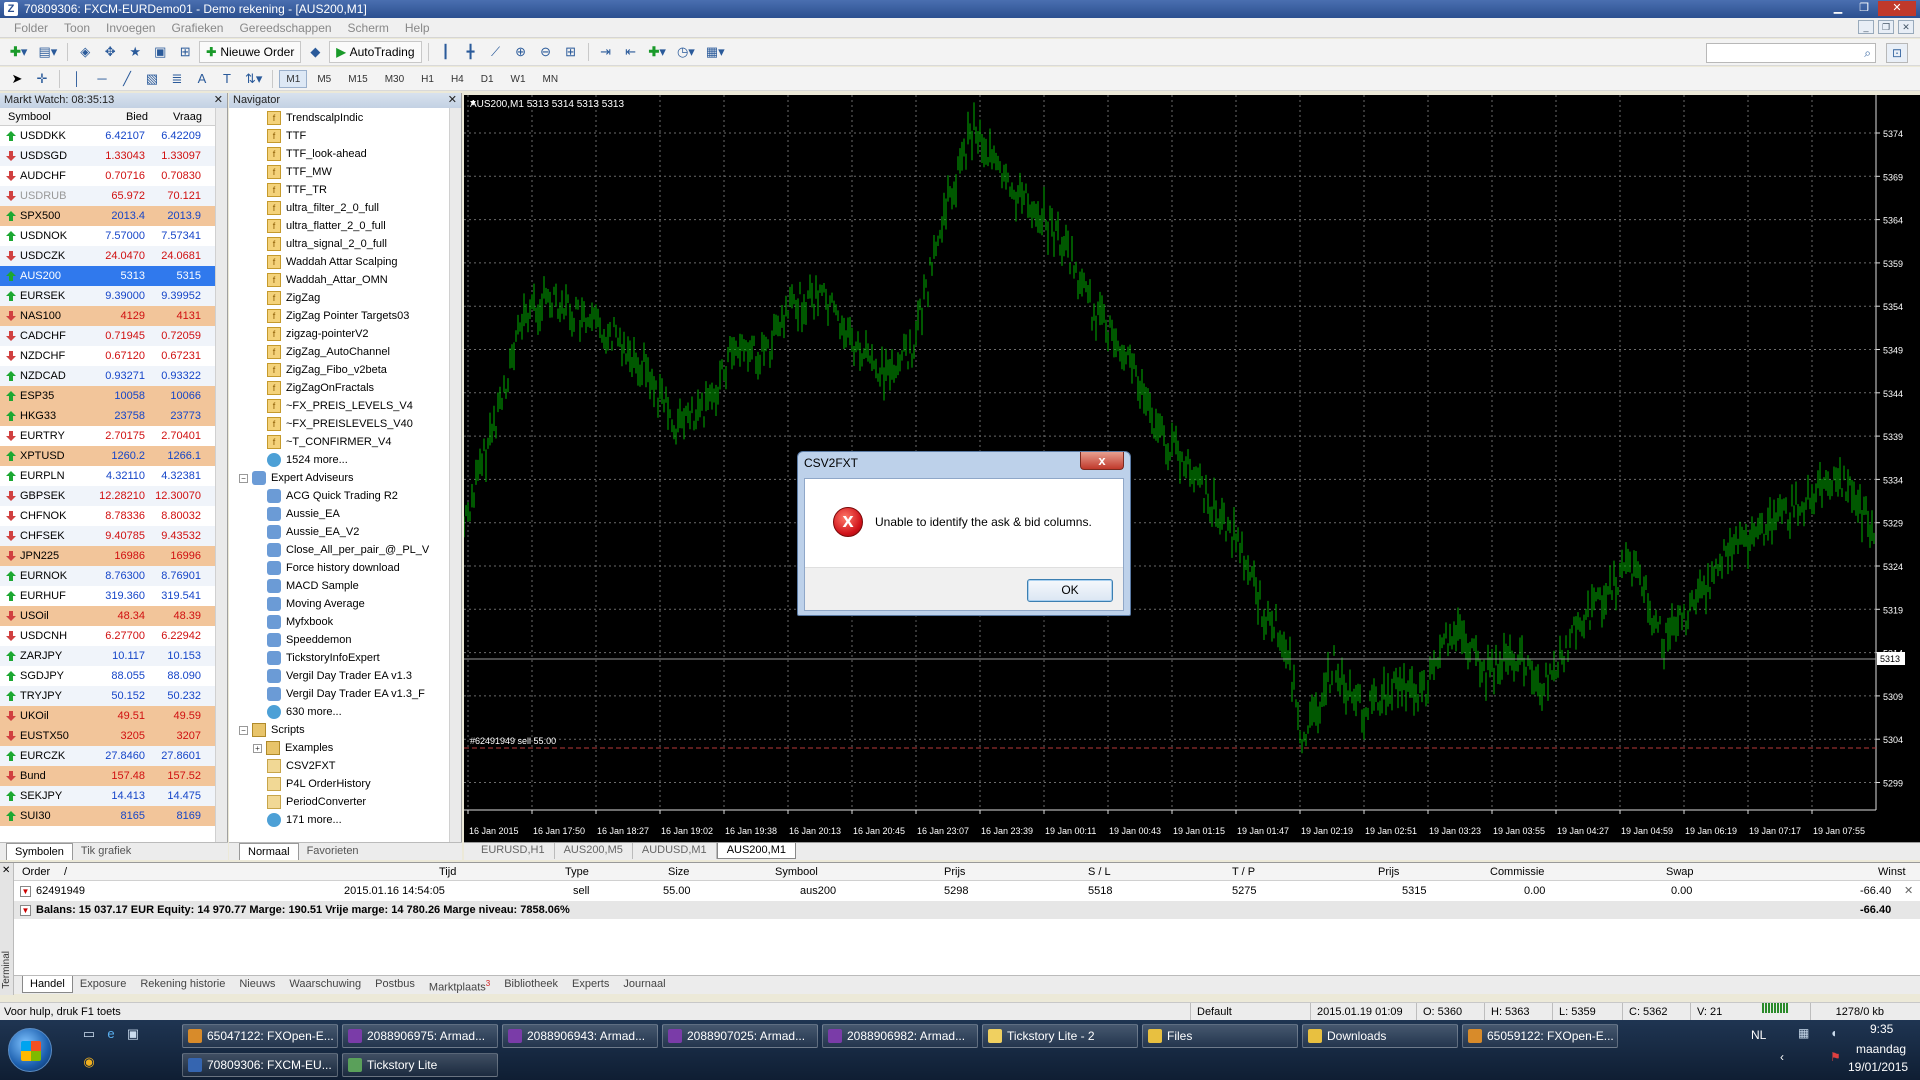 The image size is (1920, 1080). I want to click on col-symbol: Symbool, so click(46, 116).